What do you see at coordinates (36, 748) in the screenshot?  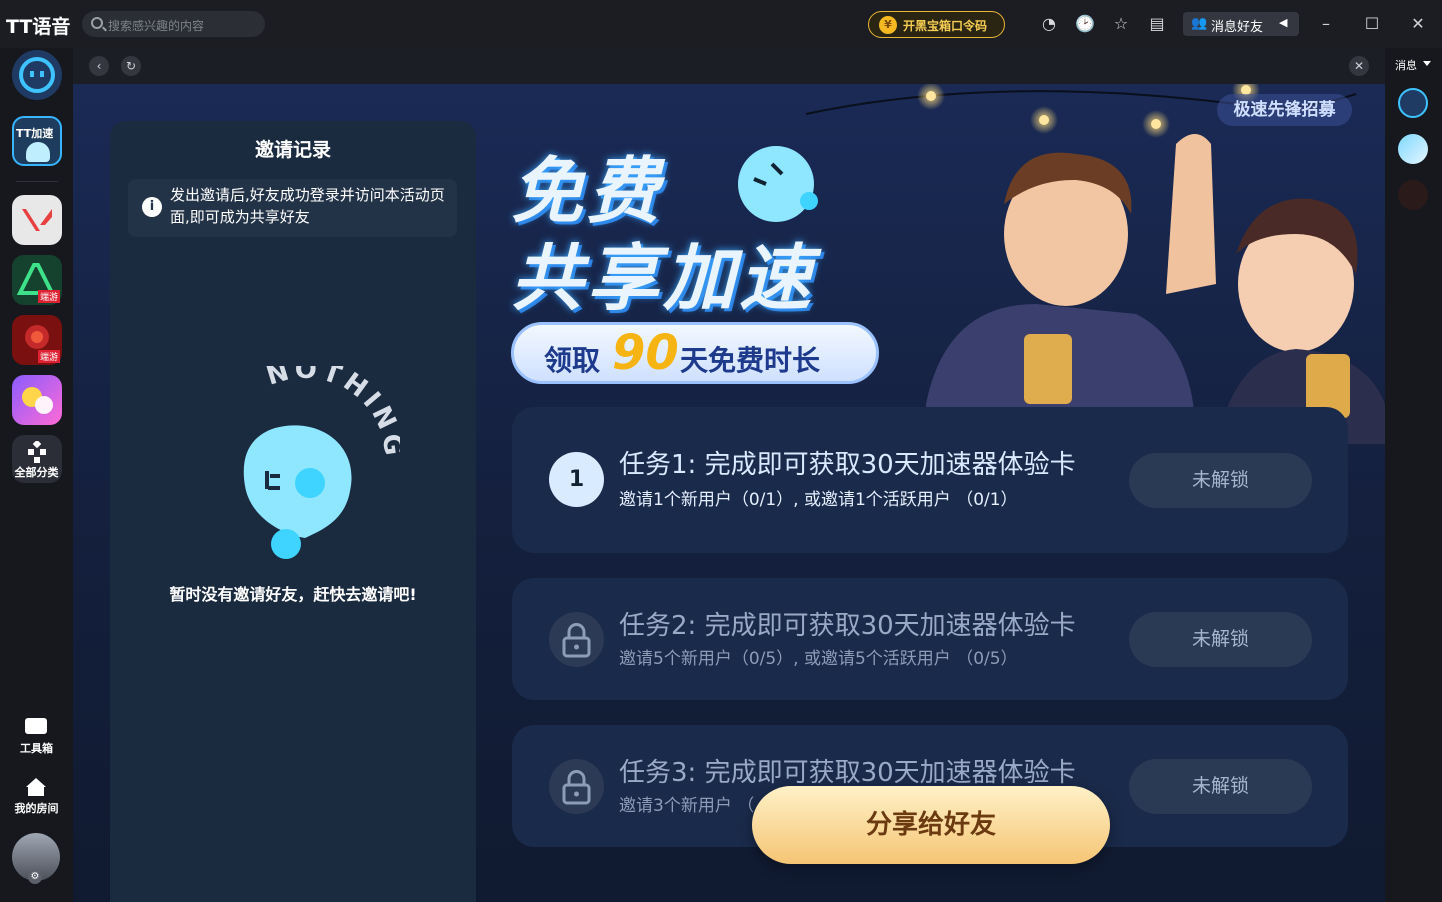 I see `toolbox-label: 工具箱` at bounding box center [36, 748].